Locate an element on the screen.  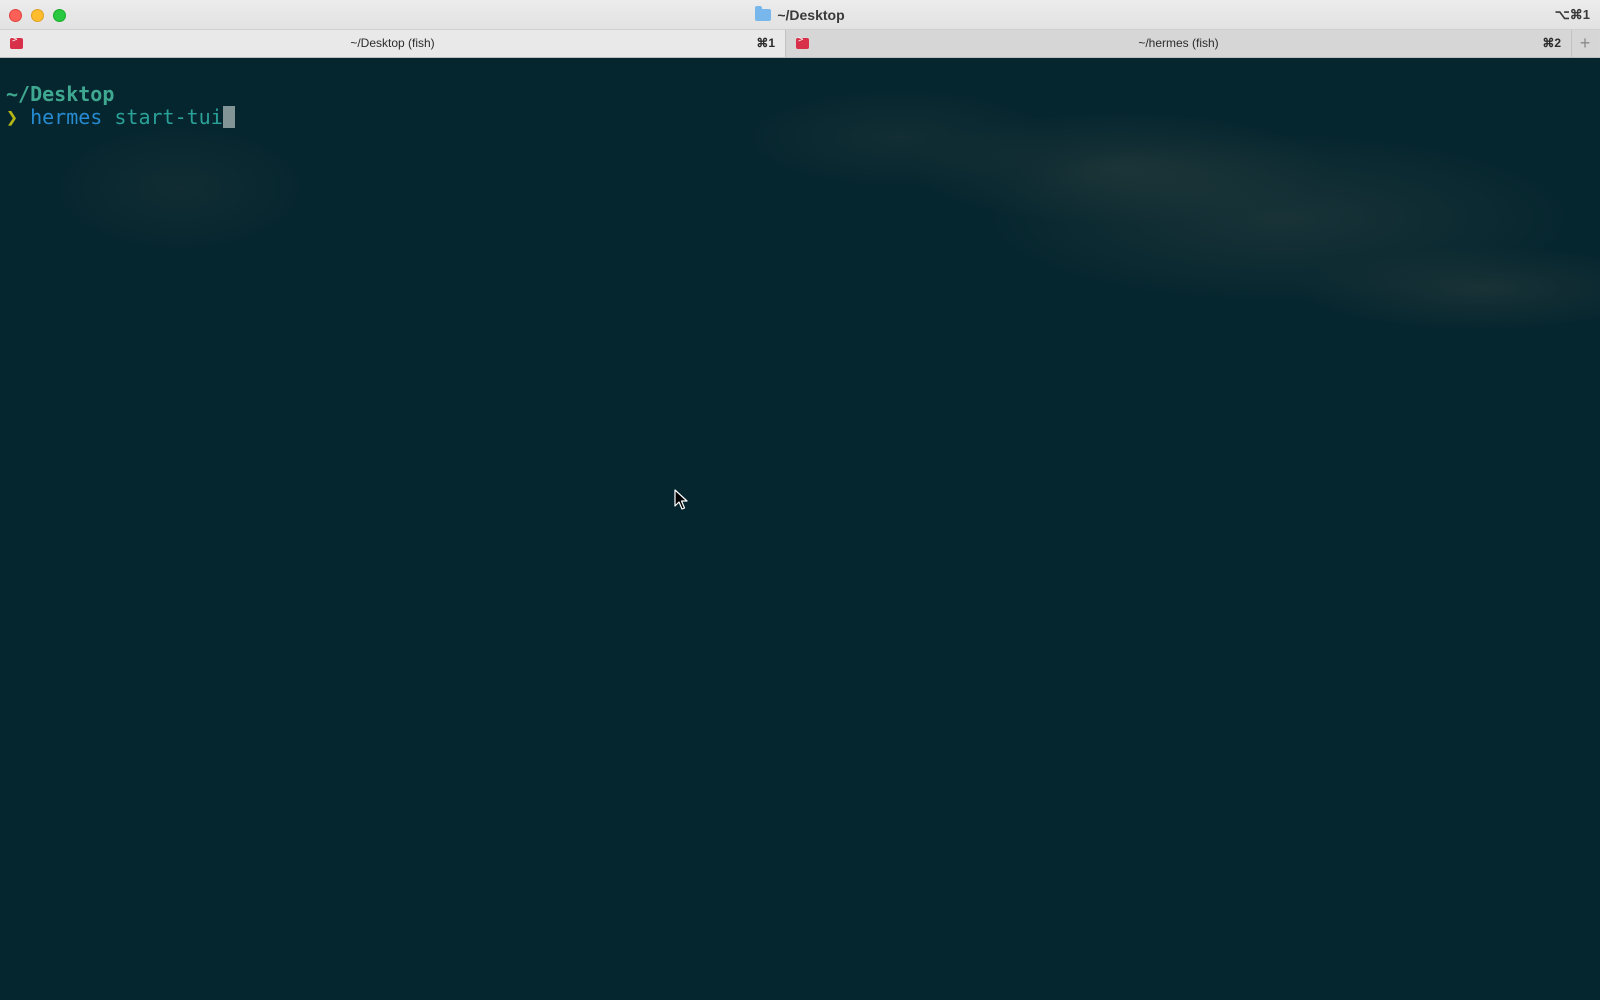
tab-bar: ~/Desktop (fish) ⌘1 ~/hermes (fish) ⌘2 + is located at coordinates (800, 44).